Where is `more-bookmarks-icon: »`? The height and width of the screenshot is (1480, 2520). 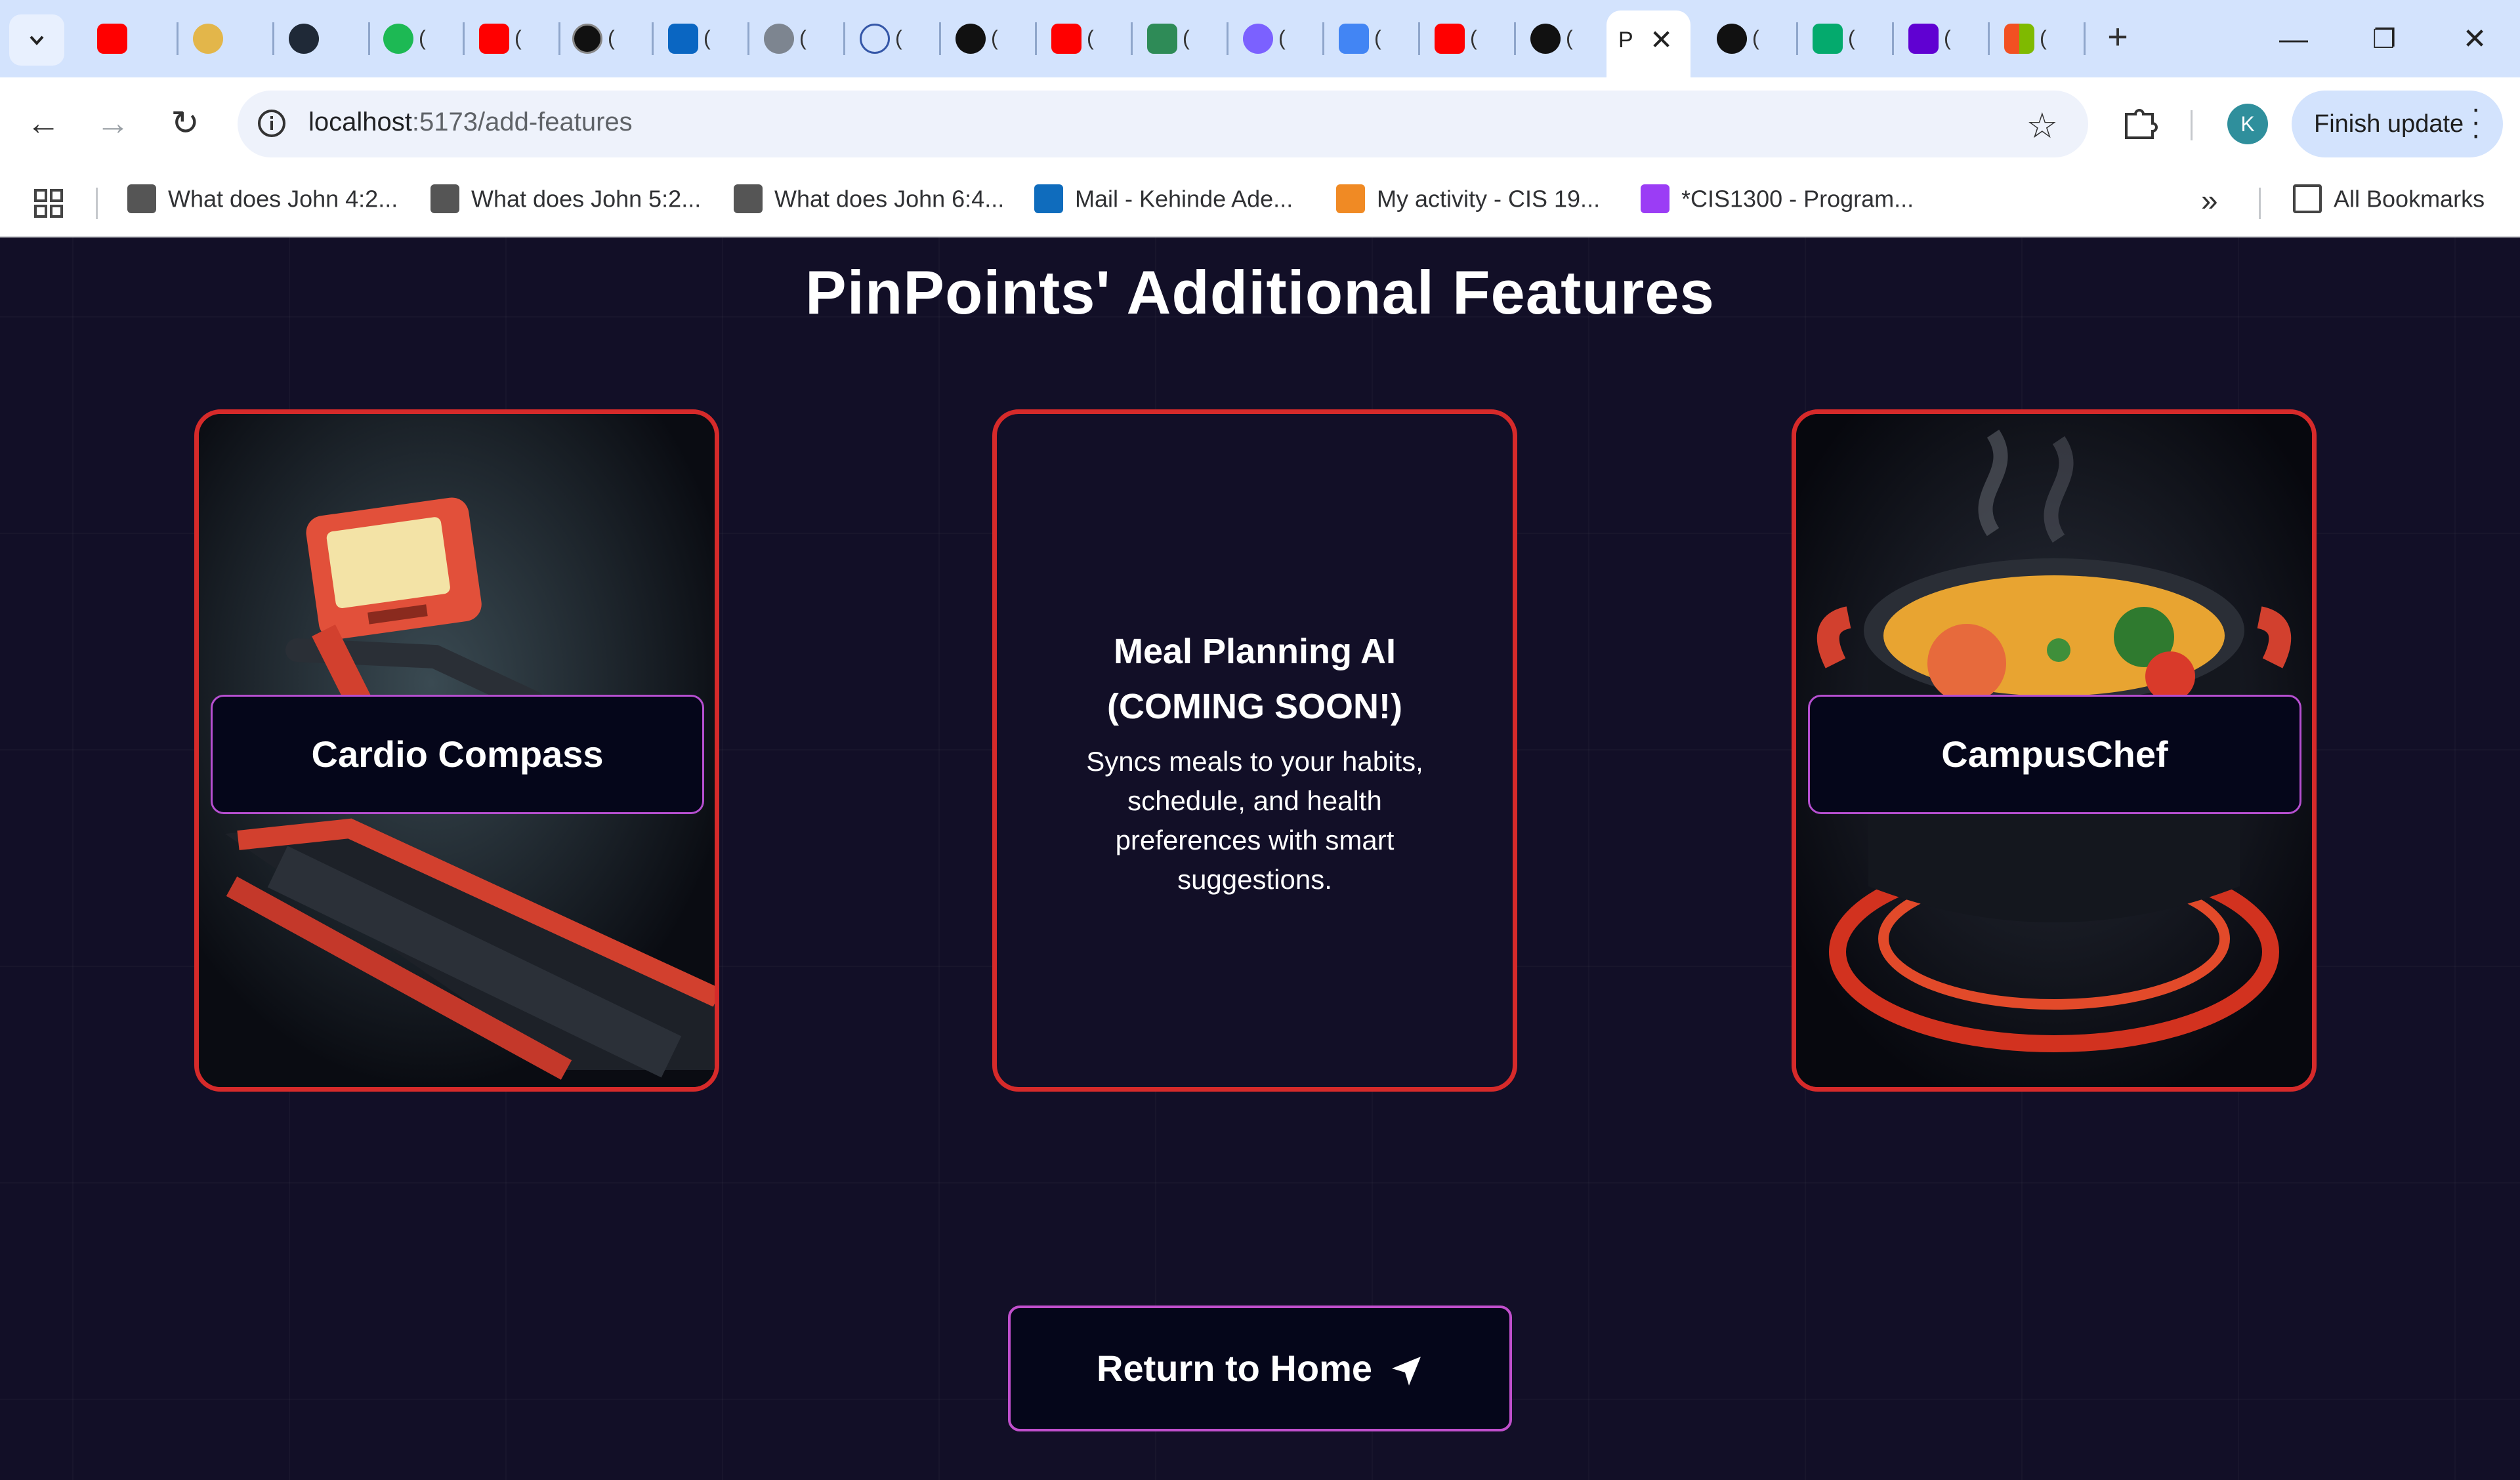 more-bookmarks-icon: » is located at coordinates (2209, 200).